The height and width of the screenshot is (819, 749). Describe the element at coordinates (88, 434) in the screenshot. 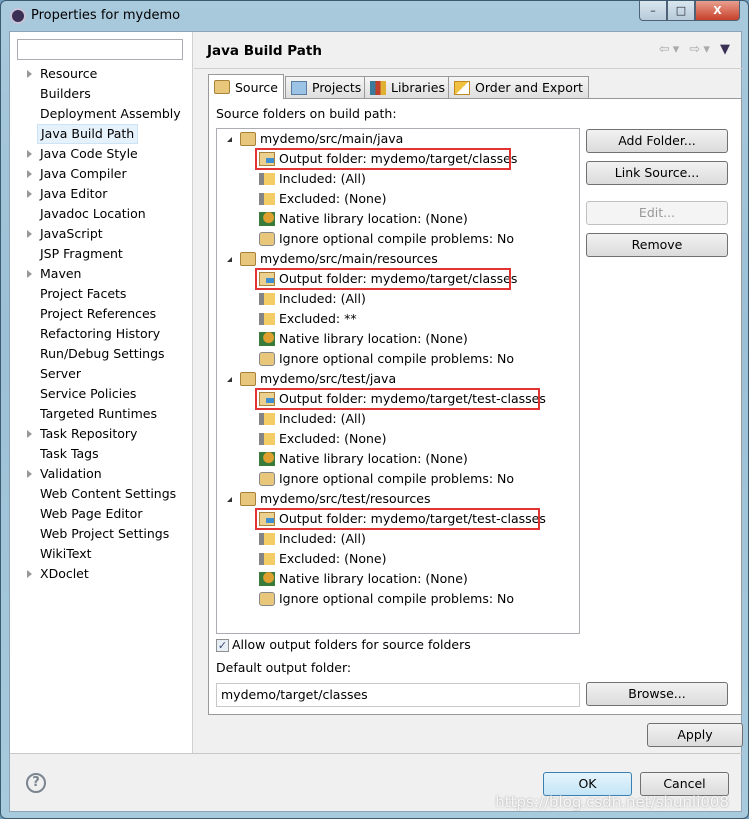

I see `sidebar-item: Task Repository` at that location.